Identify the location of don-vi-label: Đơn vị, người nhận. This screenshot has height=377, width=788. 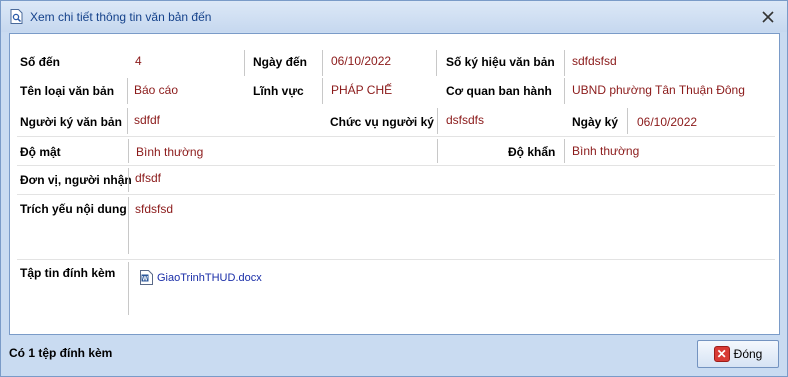
(76, 180).